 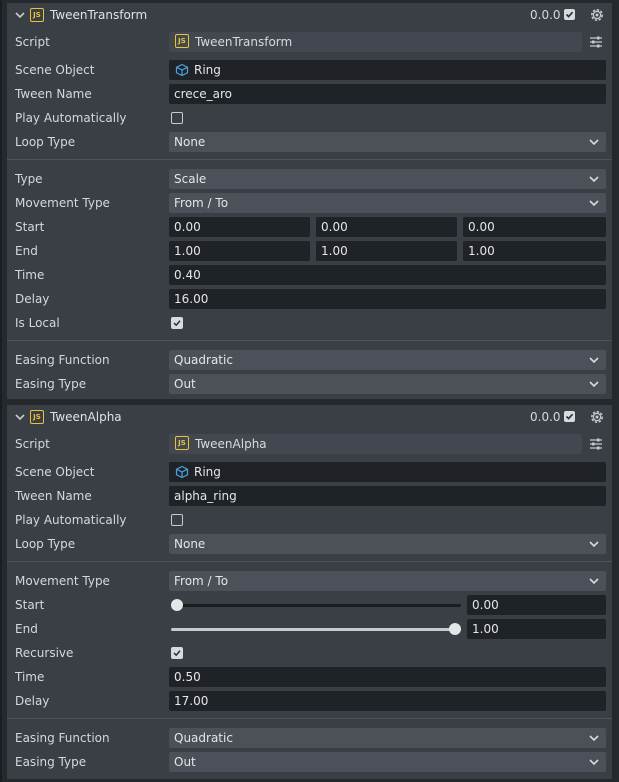 I want to click on start-x-input: 0.00, so click(x=239, y=227).